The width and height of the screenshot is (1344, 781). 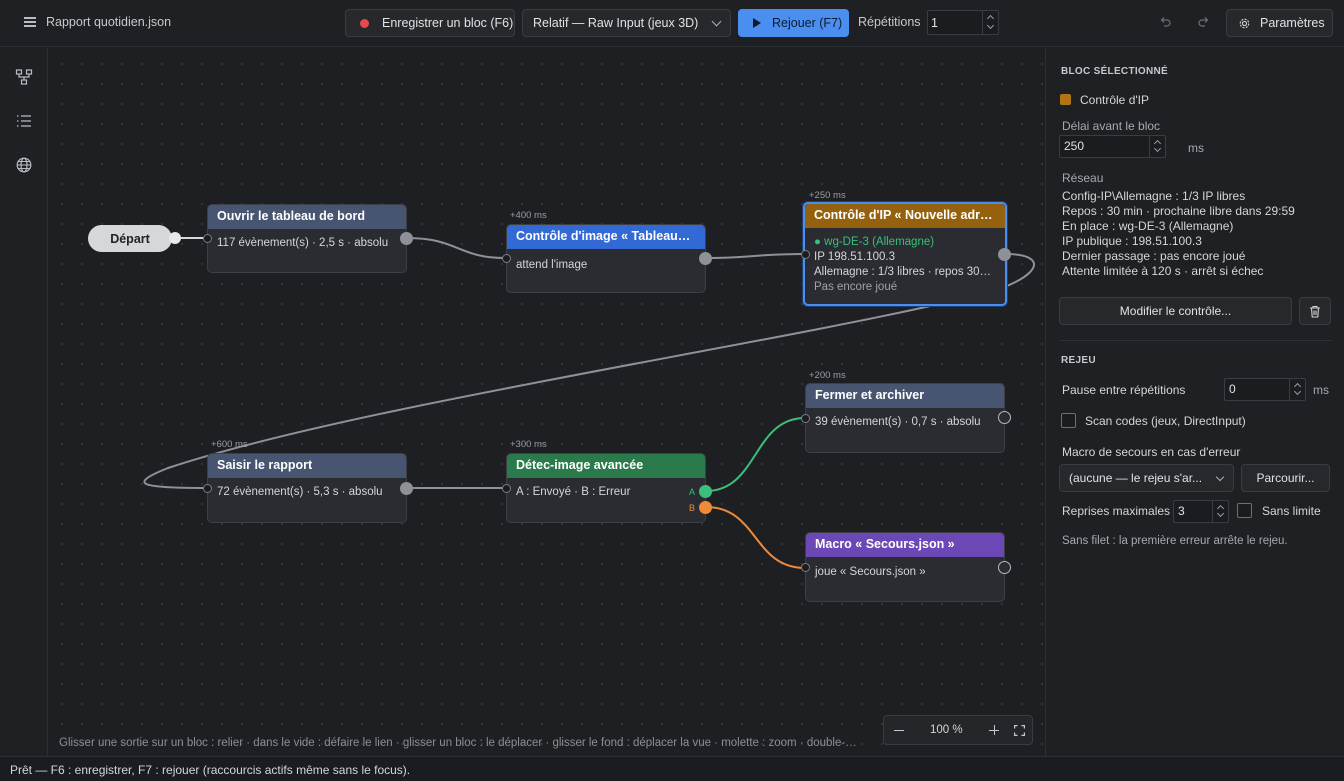 What do you see at coordinates (705, 507) in the screenshot?
I see `output-port-b` at bounding box center [705, 507].